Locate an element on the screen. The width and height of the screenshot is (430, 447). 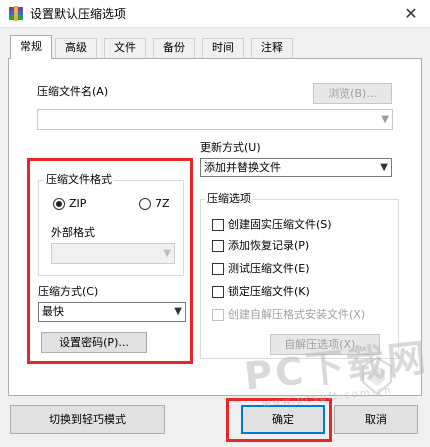
external-format-label: 外部格式 is located at coordinates (73, 232).